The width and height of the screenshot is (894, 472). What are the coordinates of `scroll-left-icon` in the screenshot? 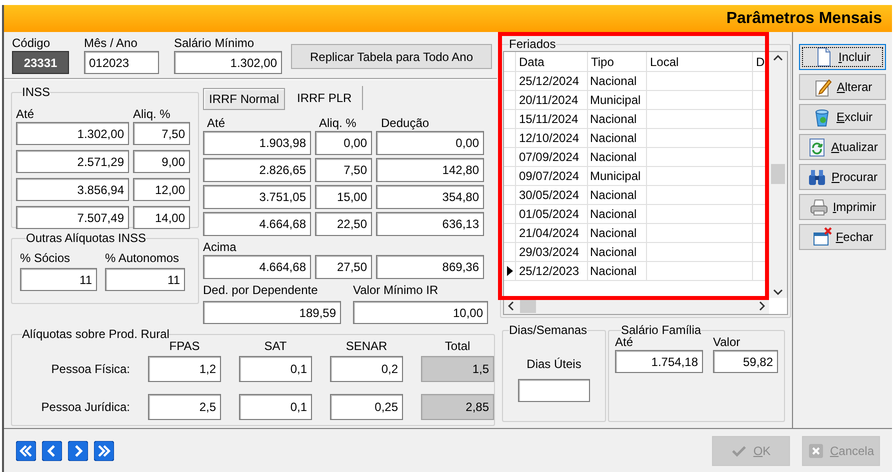 It's located at (511, 306).